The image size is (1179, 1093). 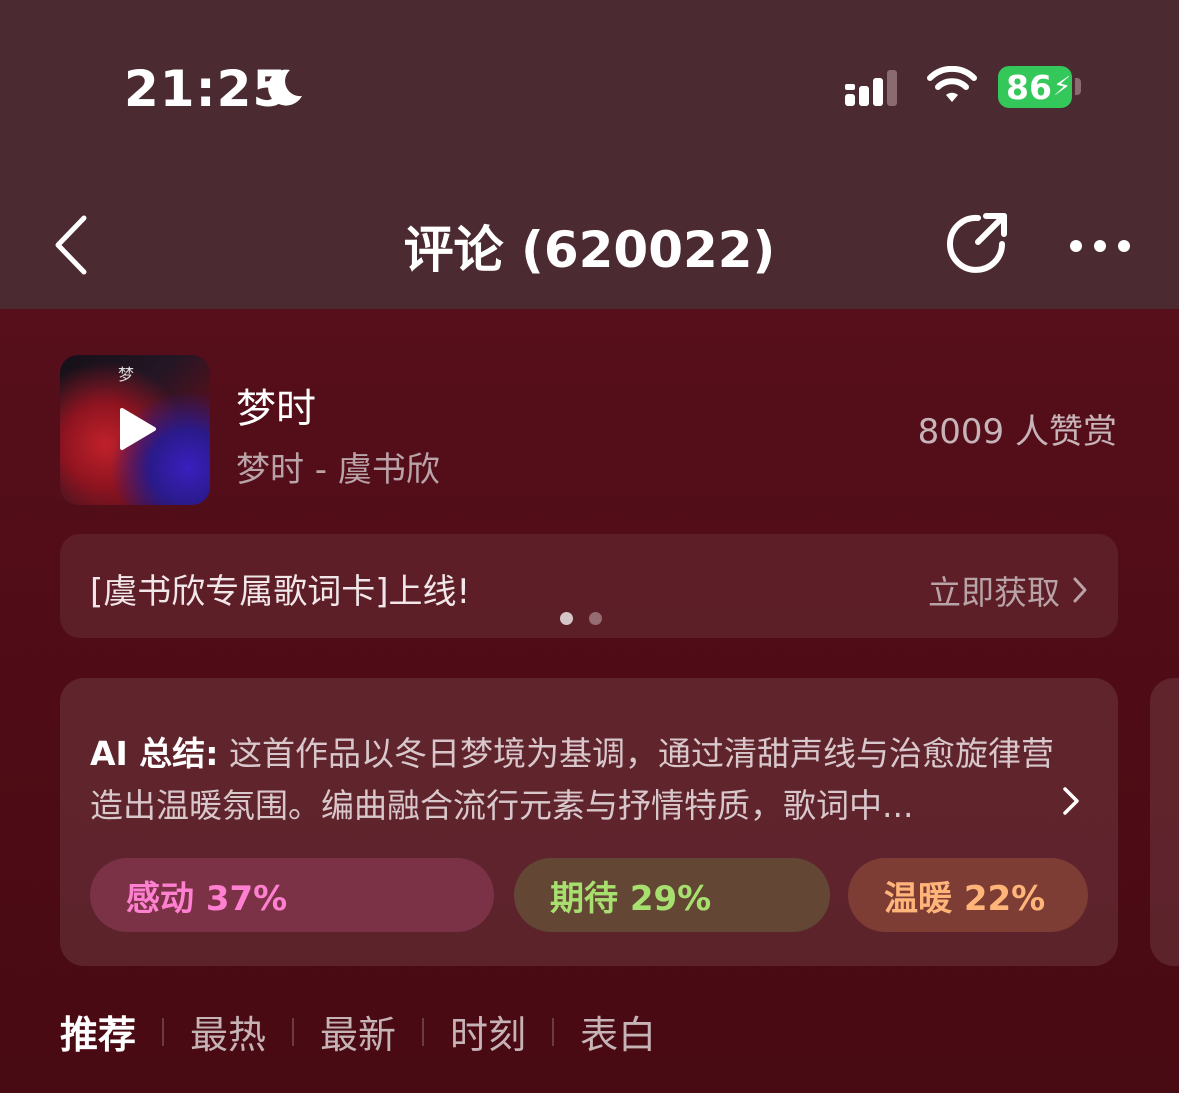 I want to click on more-icon, so click(x=1100, y=246).